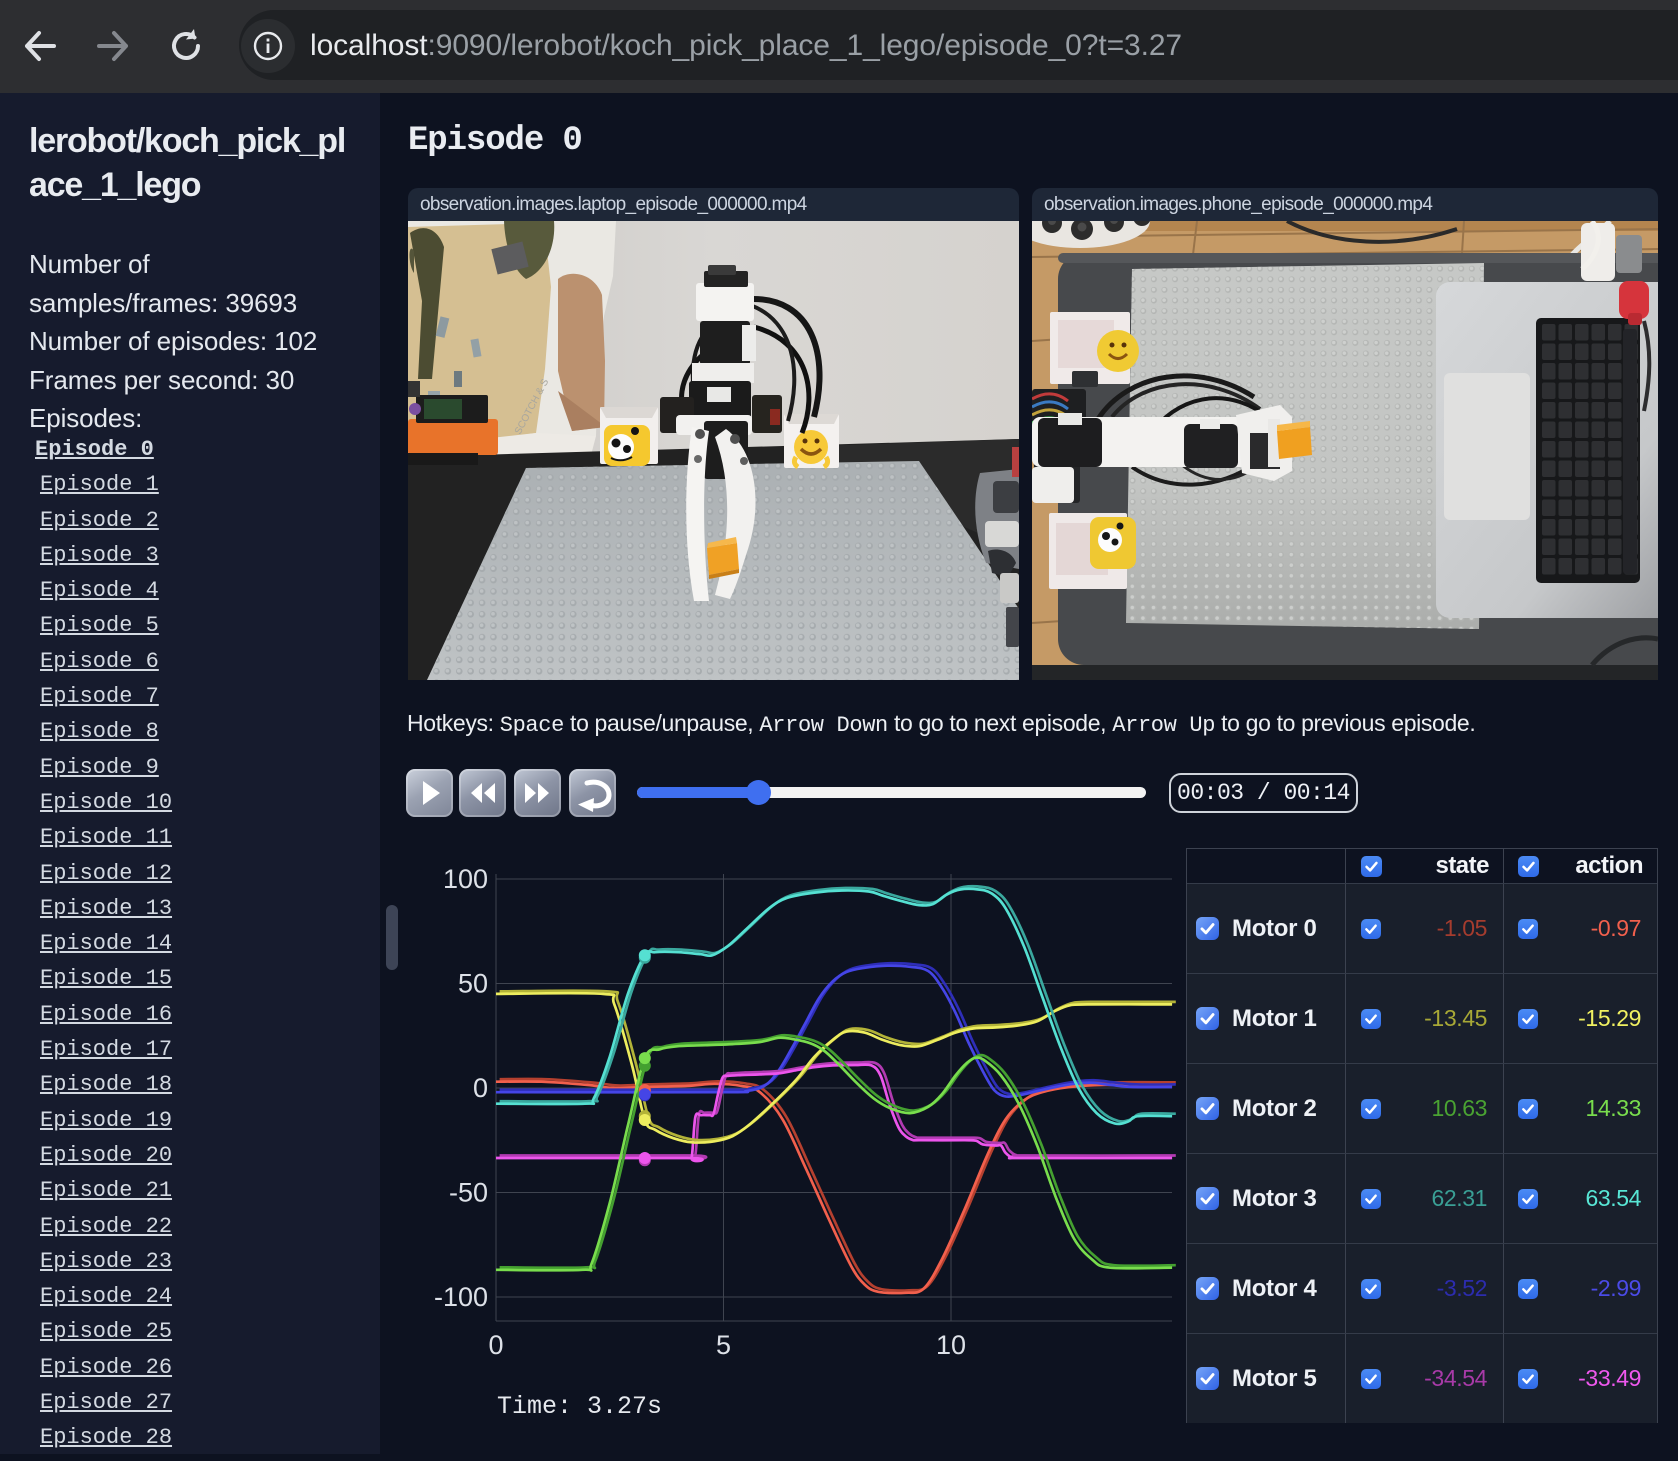 This screenshot has width=1678, height=1461. Describe the element at coordinates (951, 1345) in the screenshot. I see `svg-text: 10` at that location.